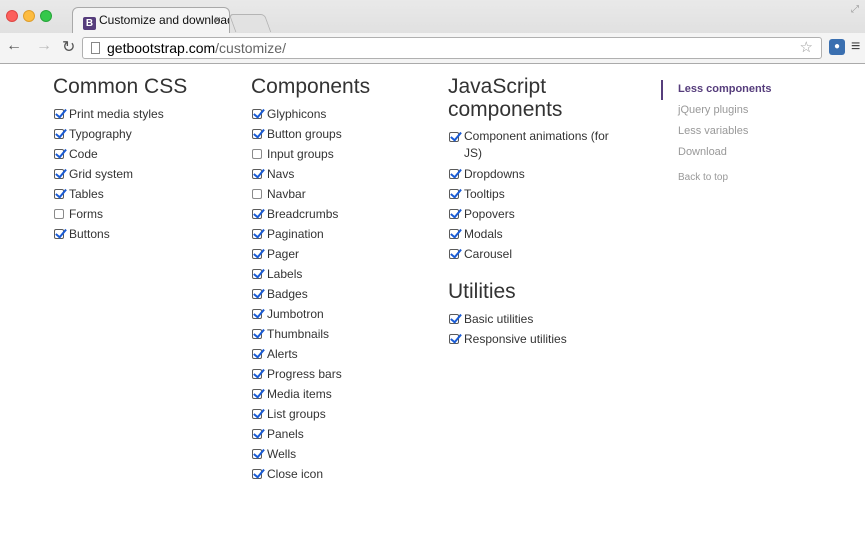  I want to click on sidenav-link: Download, so click(725, 152).